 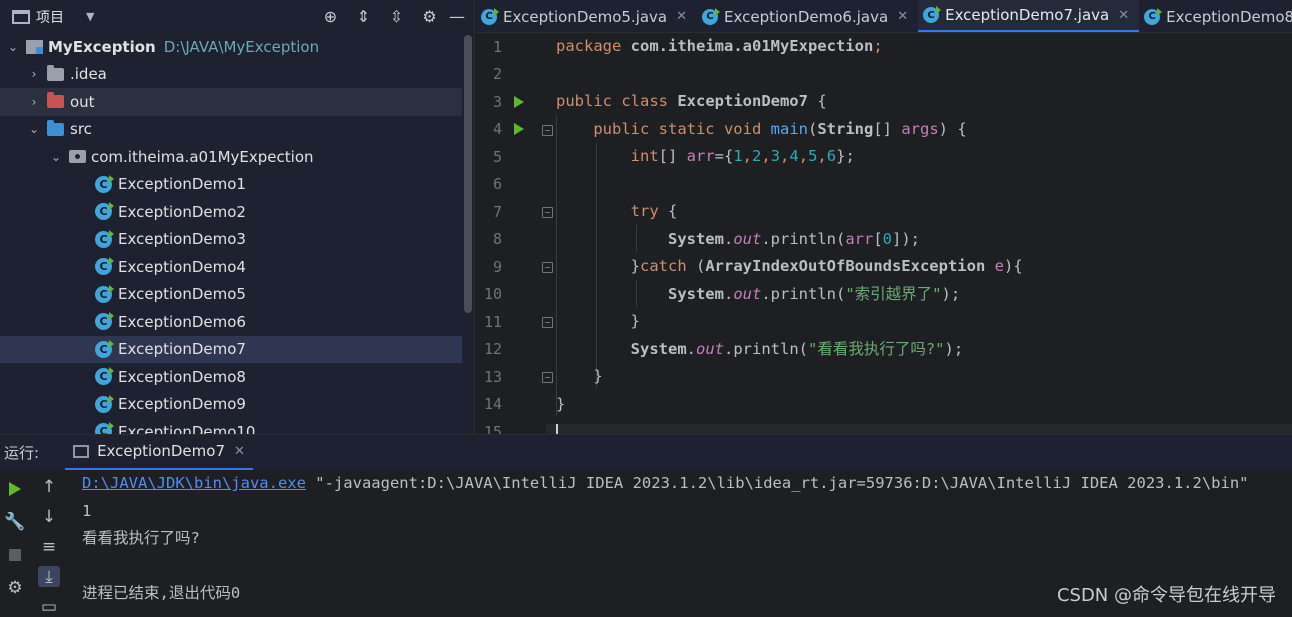 What do you see at coordinates (363, 16) in the screenshot?
I see `expand-all-icon: ⇕` at bounding box center [363, 16].